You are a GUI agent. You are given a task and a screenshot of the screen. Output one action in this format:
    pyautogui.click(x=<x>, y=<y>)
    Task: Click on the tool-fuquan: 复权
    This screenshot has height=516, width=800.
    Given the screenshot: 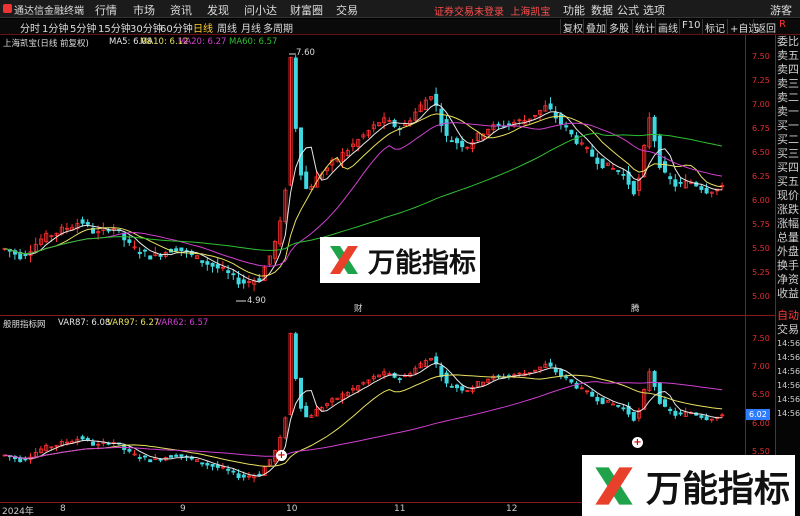 What is the action you would take?
    pyautogui.click(x=572, y=27)
    